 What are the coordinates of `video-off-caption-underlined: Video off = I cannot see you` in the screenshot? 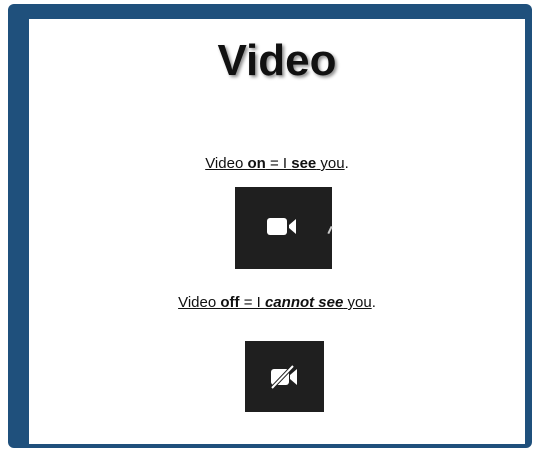 It's located at (275, 302).